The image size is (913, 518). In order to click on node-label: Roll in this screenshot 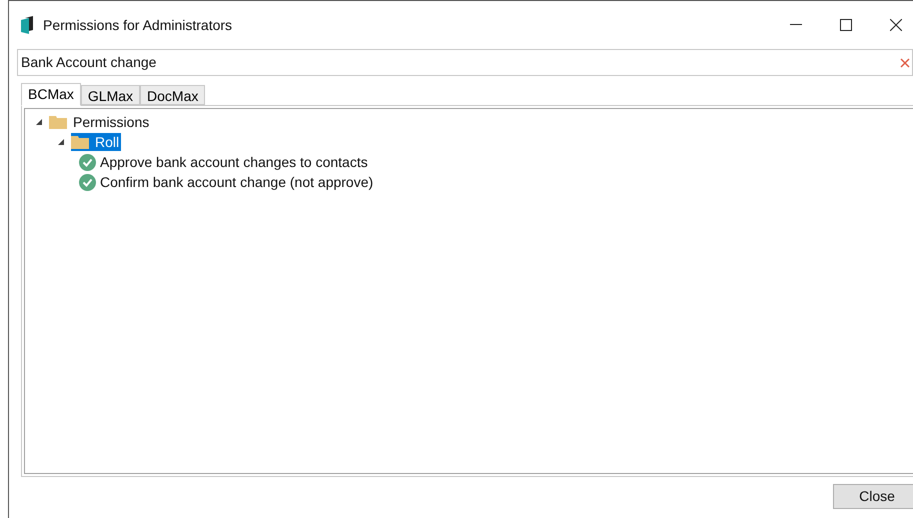, I will do `click(107, 142)`.